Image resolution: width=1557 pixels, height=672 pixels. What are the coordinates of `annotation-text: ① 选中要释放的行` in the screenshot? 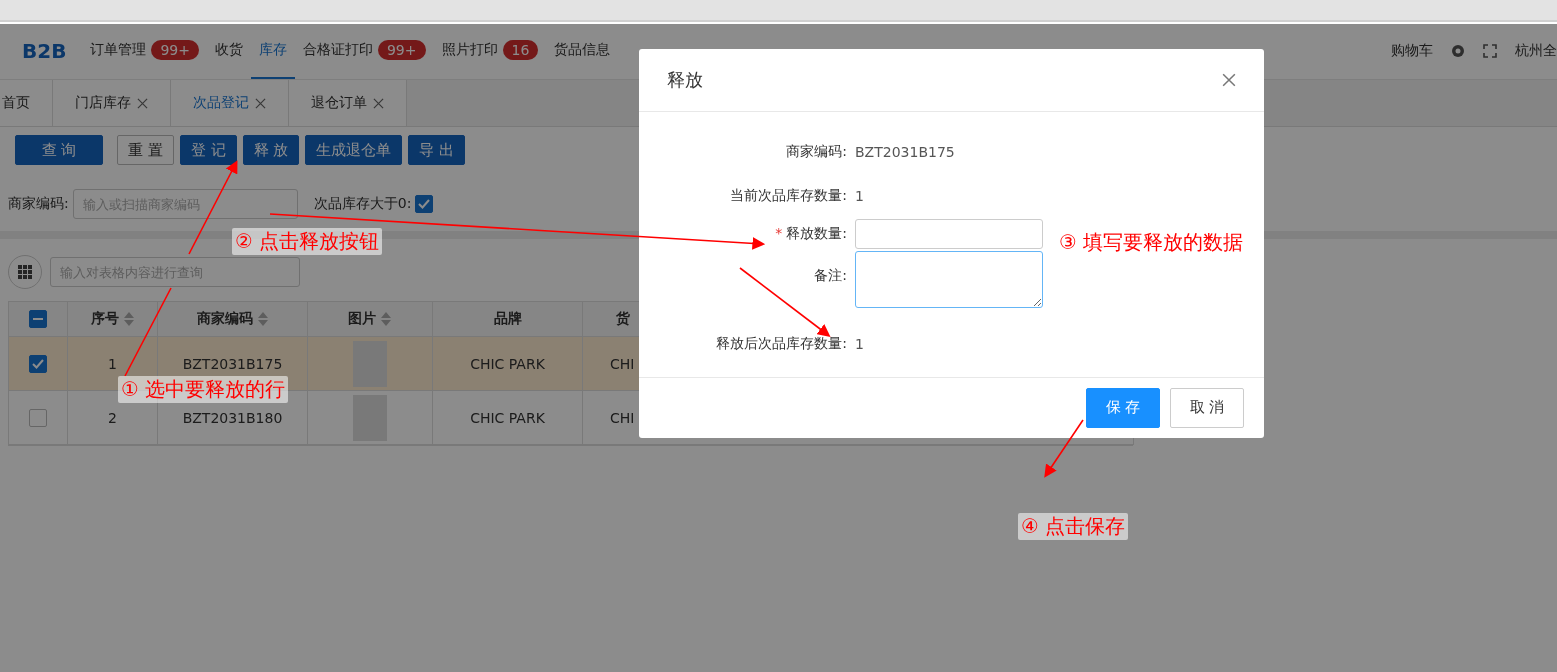 It's located at (203, 389).